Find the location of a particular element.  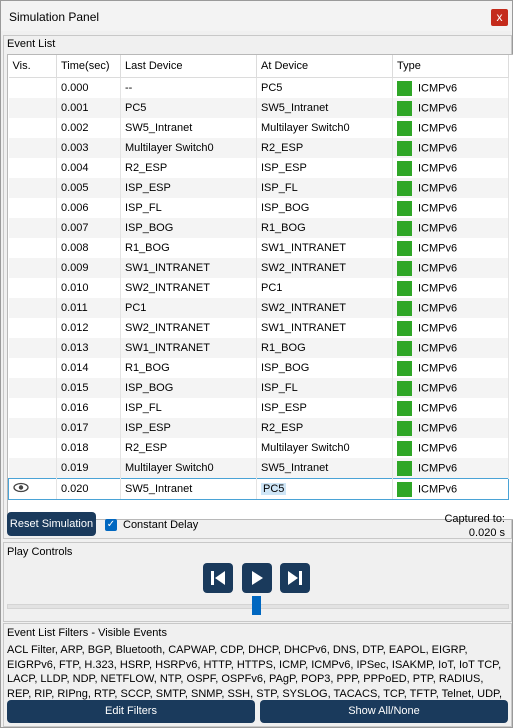

last-device-cell: SW5_Intranet is located at coordinates (188, 489).